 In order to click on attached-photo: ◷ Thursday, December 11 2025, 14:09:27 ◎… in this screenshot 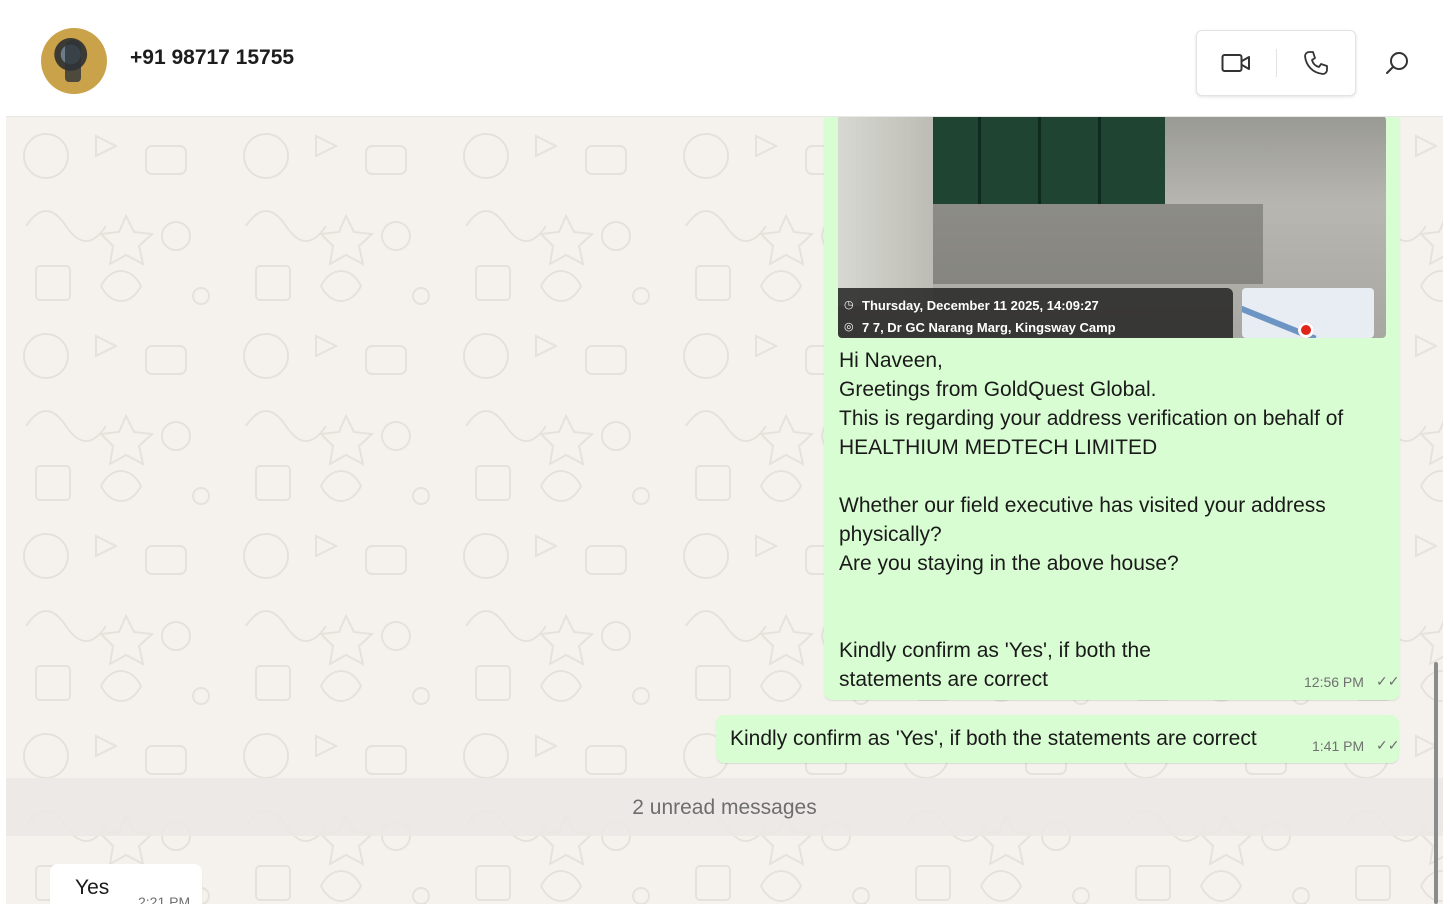, I will do `click(1112, 227)`.